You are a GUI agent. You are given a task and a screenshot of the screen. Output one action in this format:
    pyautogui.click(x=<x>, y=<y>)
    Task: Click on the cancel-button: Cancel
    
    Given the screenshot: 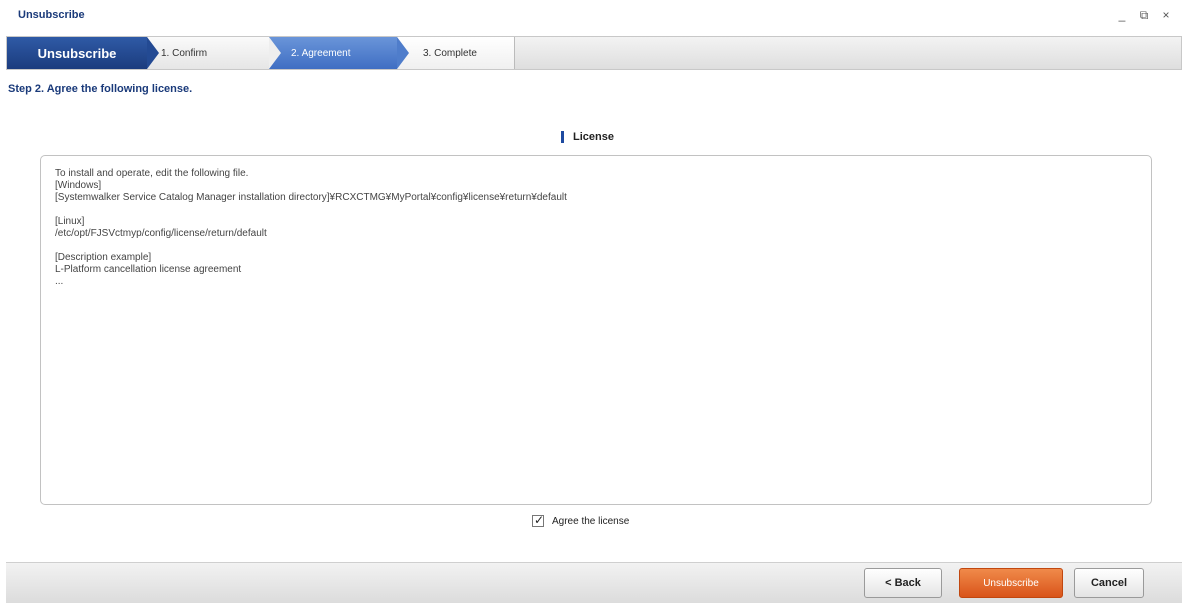 What is the action you would take?
    pyautogui.click(x=1109, y=583)
    